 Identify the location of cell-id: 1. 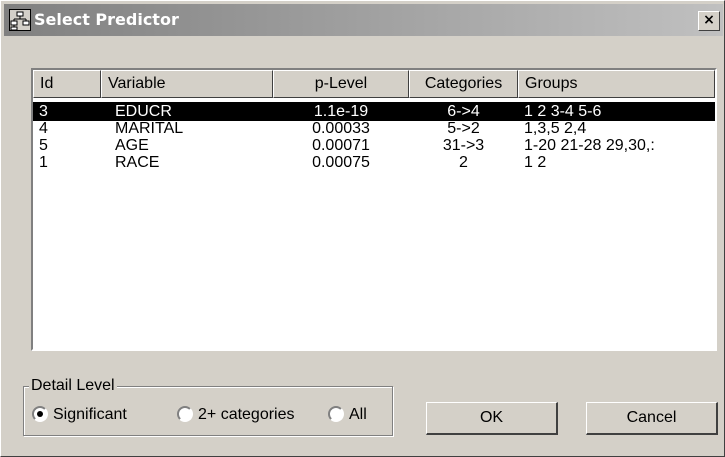
(43, 162).